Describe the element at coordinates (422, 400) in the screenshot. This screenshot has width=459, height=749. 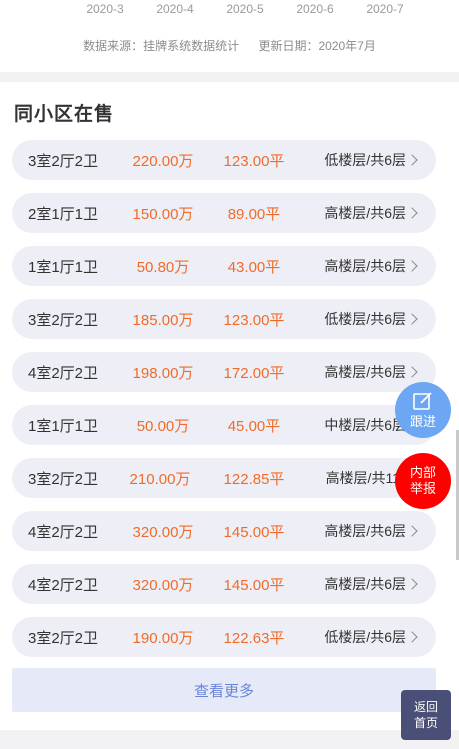
I see `edit-icon` at that location.